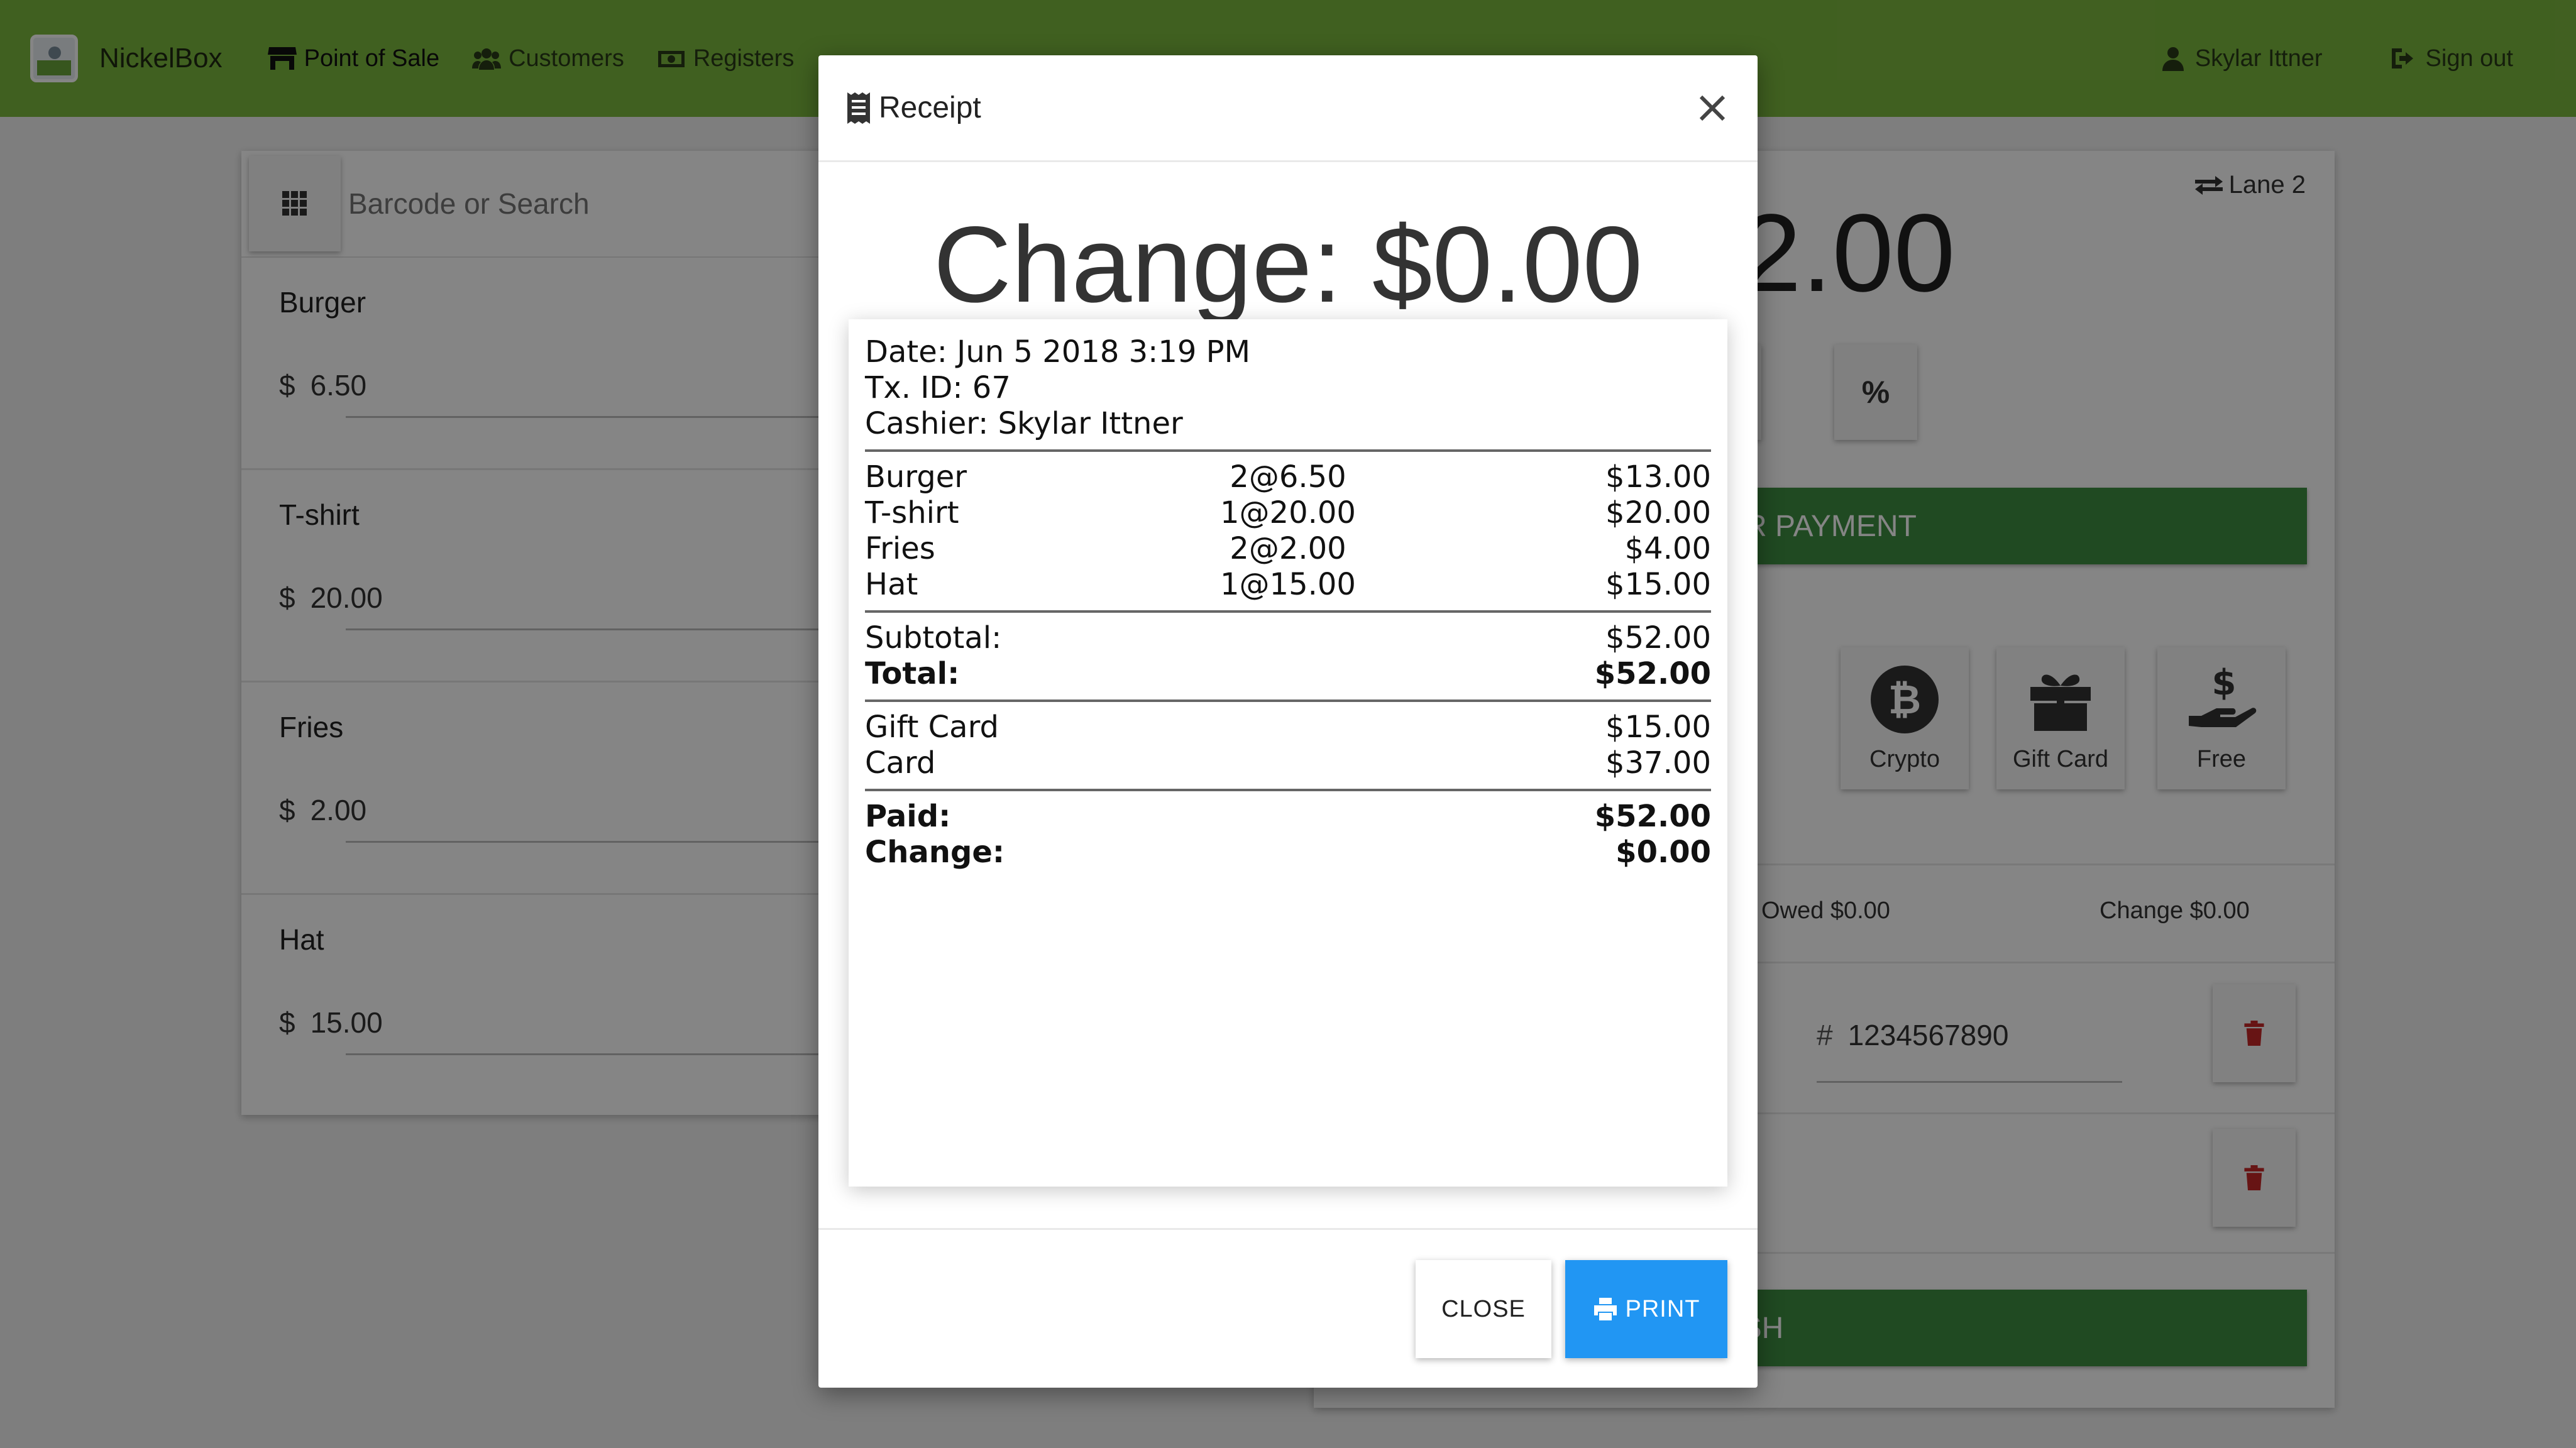 The image size is (2576, 1448). What do you see at coordinates (1288, 763) in the screenshot?
I see `receipt-payment: Card $37.00` at bounding box center [1288, 763].